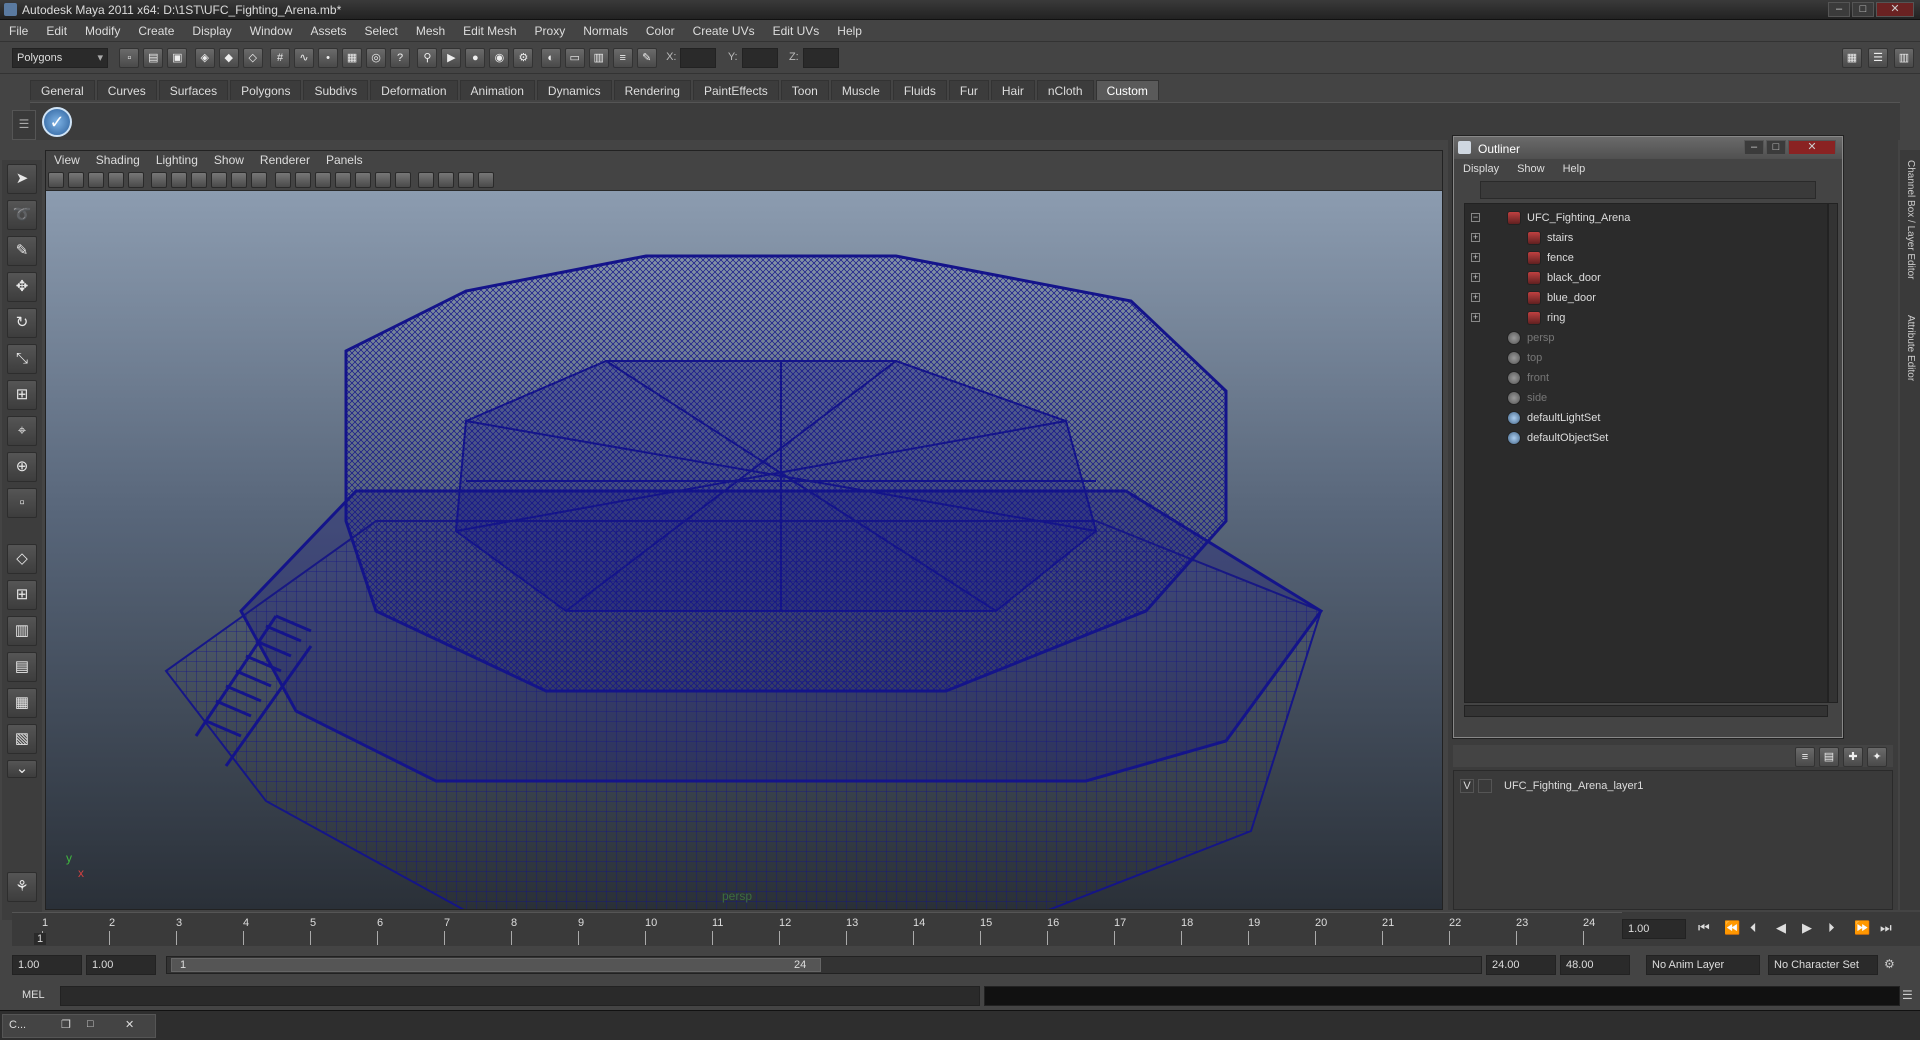 The height and width of the screenshot is (1040, 1920). What do you see at coordinates (376, 58) in the screenshot?
I see `snap-surface-icon: ◎` at bounding box center [376, 58].